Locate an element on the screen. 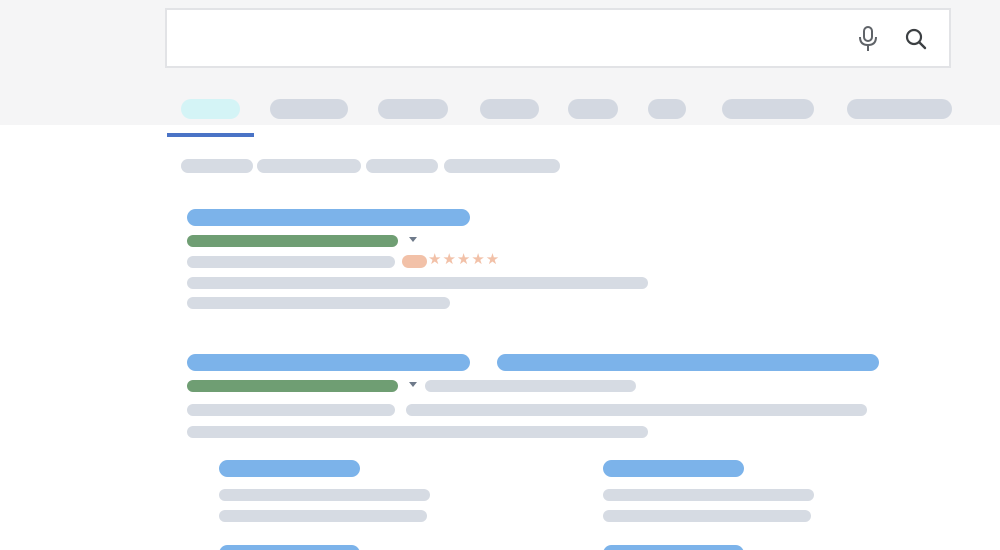  result-snippet-line-1b is located at coordinates (636, 410).